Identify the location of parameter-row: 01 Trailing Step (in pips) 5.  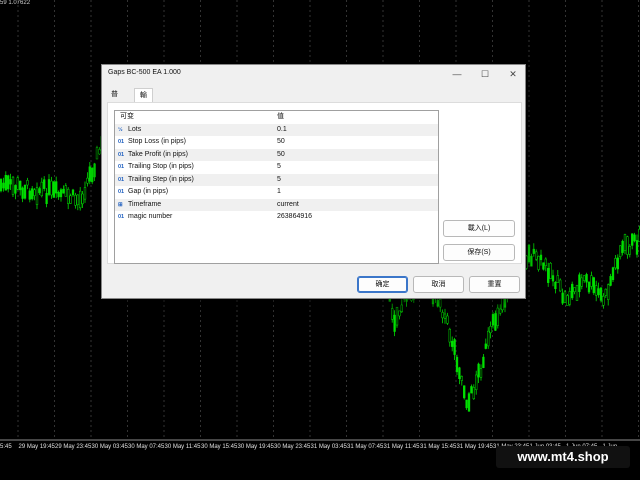
(276, 180).